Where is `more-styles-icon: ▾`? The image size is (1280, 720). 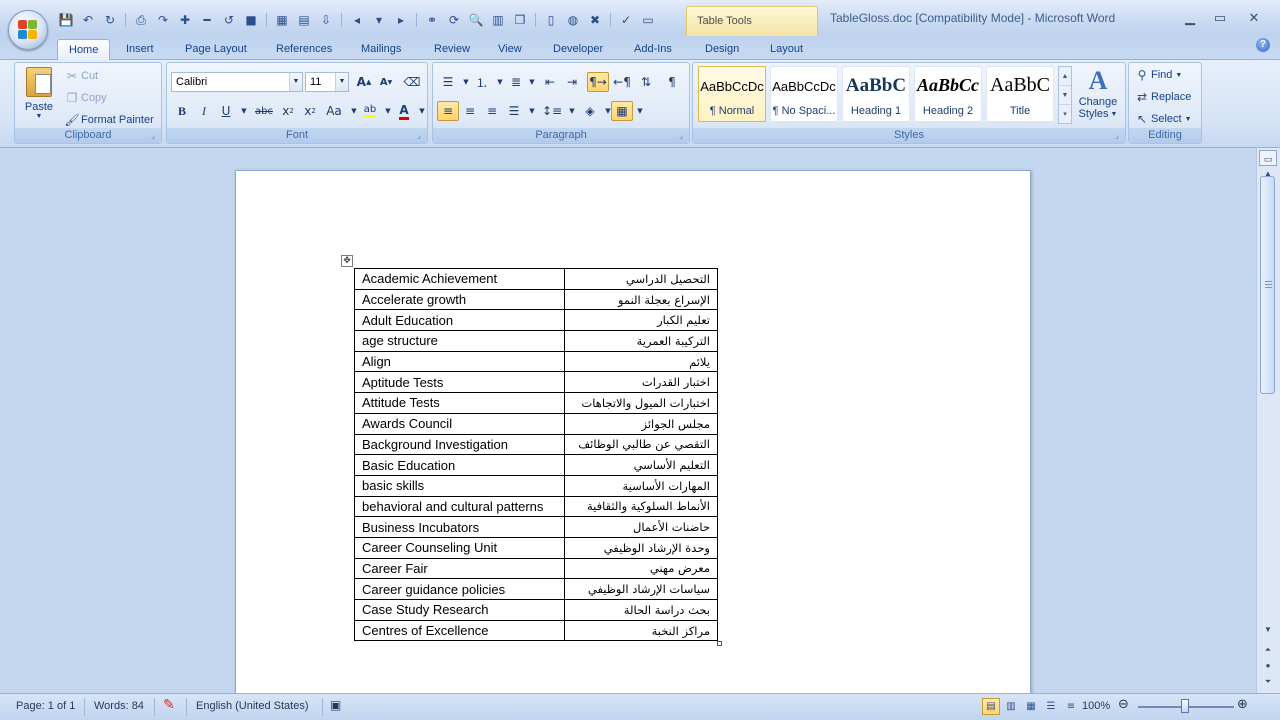
more-styles-icon: ▾ is located at coordinates (1065, 114).